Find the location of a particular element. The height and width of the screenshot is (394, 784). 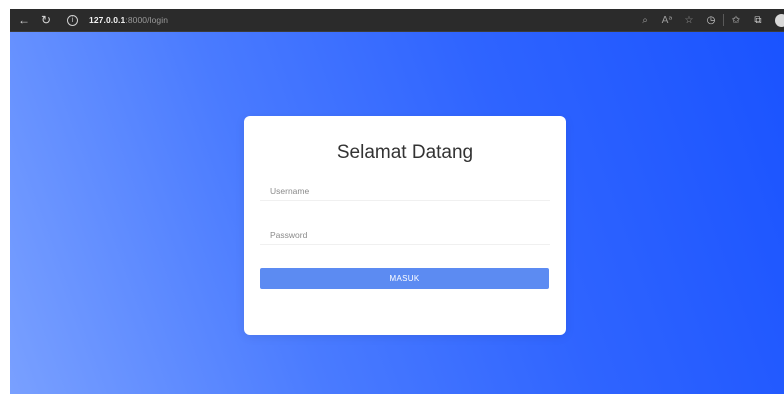

address-bar: i 127.0.0.1:8000/login is located at coordinates (117, 20).